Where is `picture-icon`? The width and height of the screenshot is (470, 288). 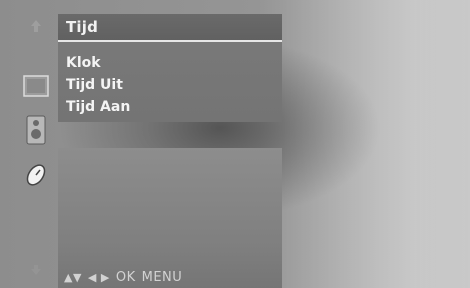 picture-icon is located at coordinates (36, 86).